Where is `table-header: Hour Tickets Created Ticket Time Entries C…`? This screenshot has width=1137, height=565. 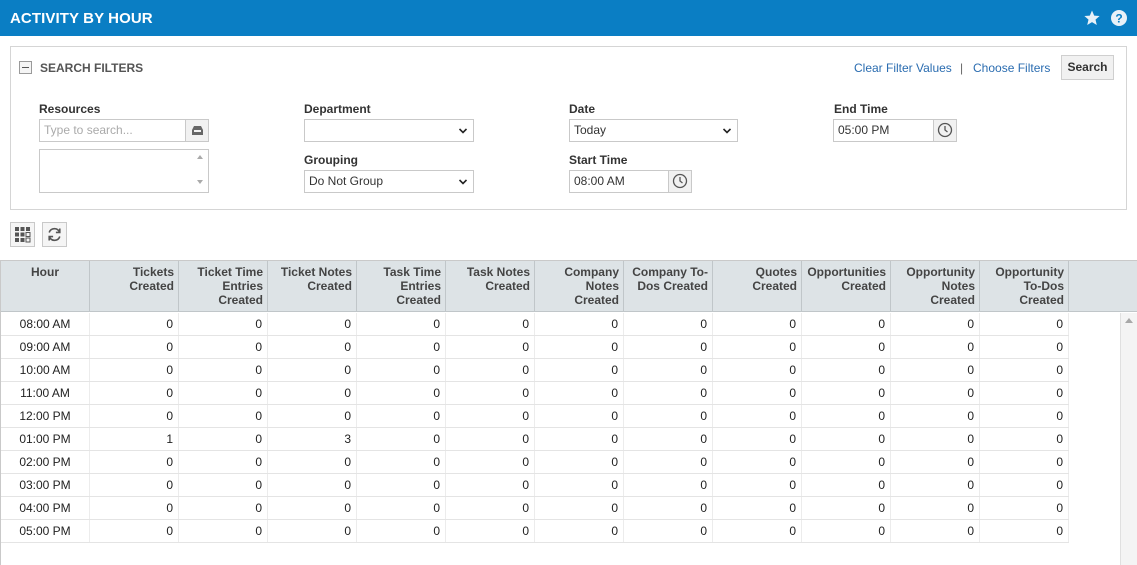
table-header: Hour Tickets Created Ticket Time Entries C… is located at coordinates (569, 286).